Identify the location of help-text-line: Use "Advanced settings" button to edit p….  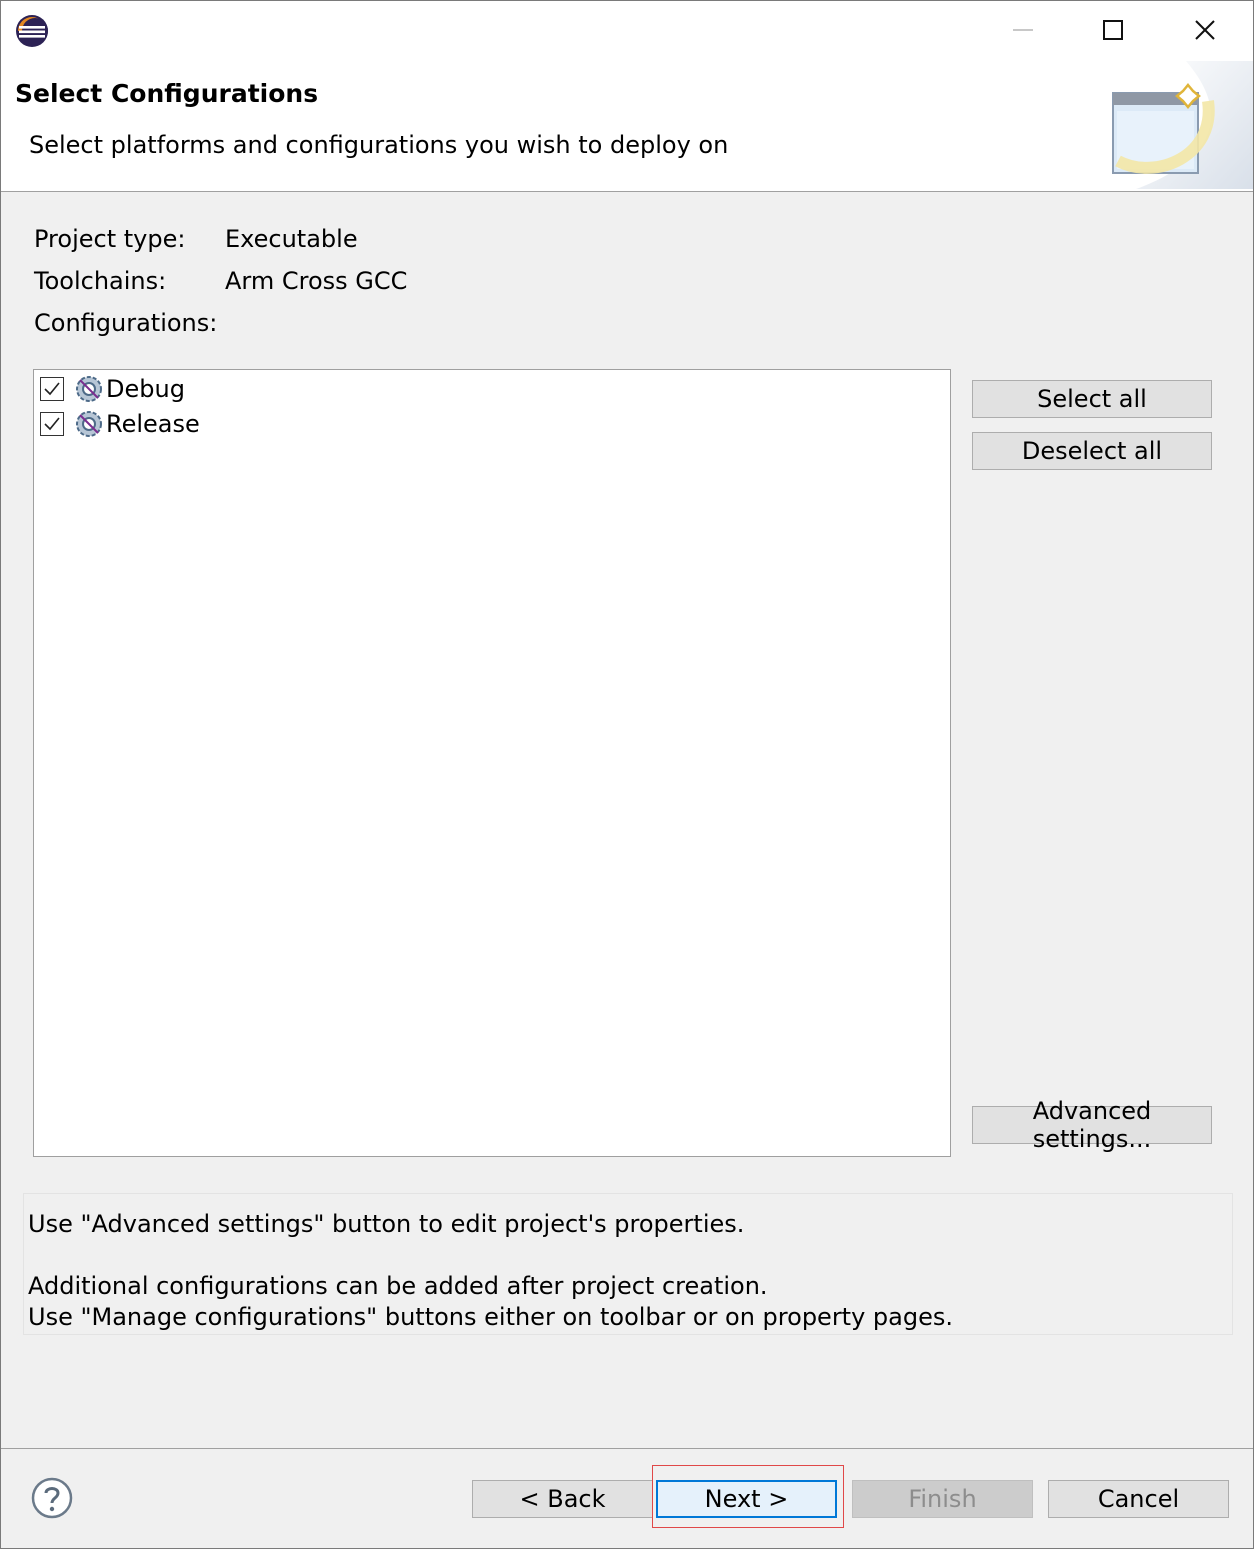
(386, 1224).